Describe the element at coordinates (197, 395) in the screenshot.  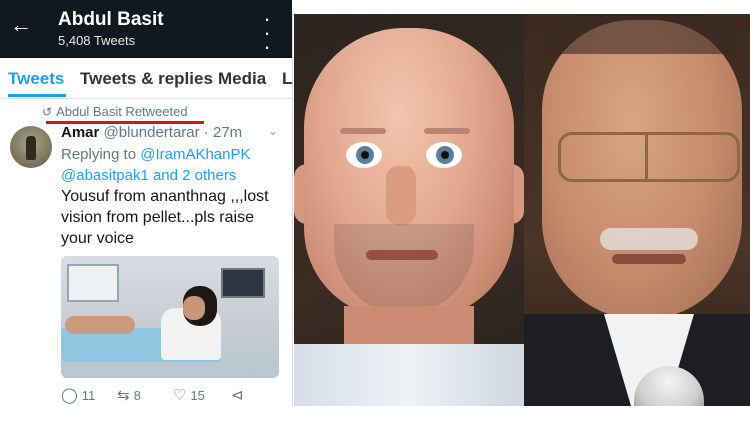
I see `like-count: 15` at that location.